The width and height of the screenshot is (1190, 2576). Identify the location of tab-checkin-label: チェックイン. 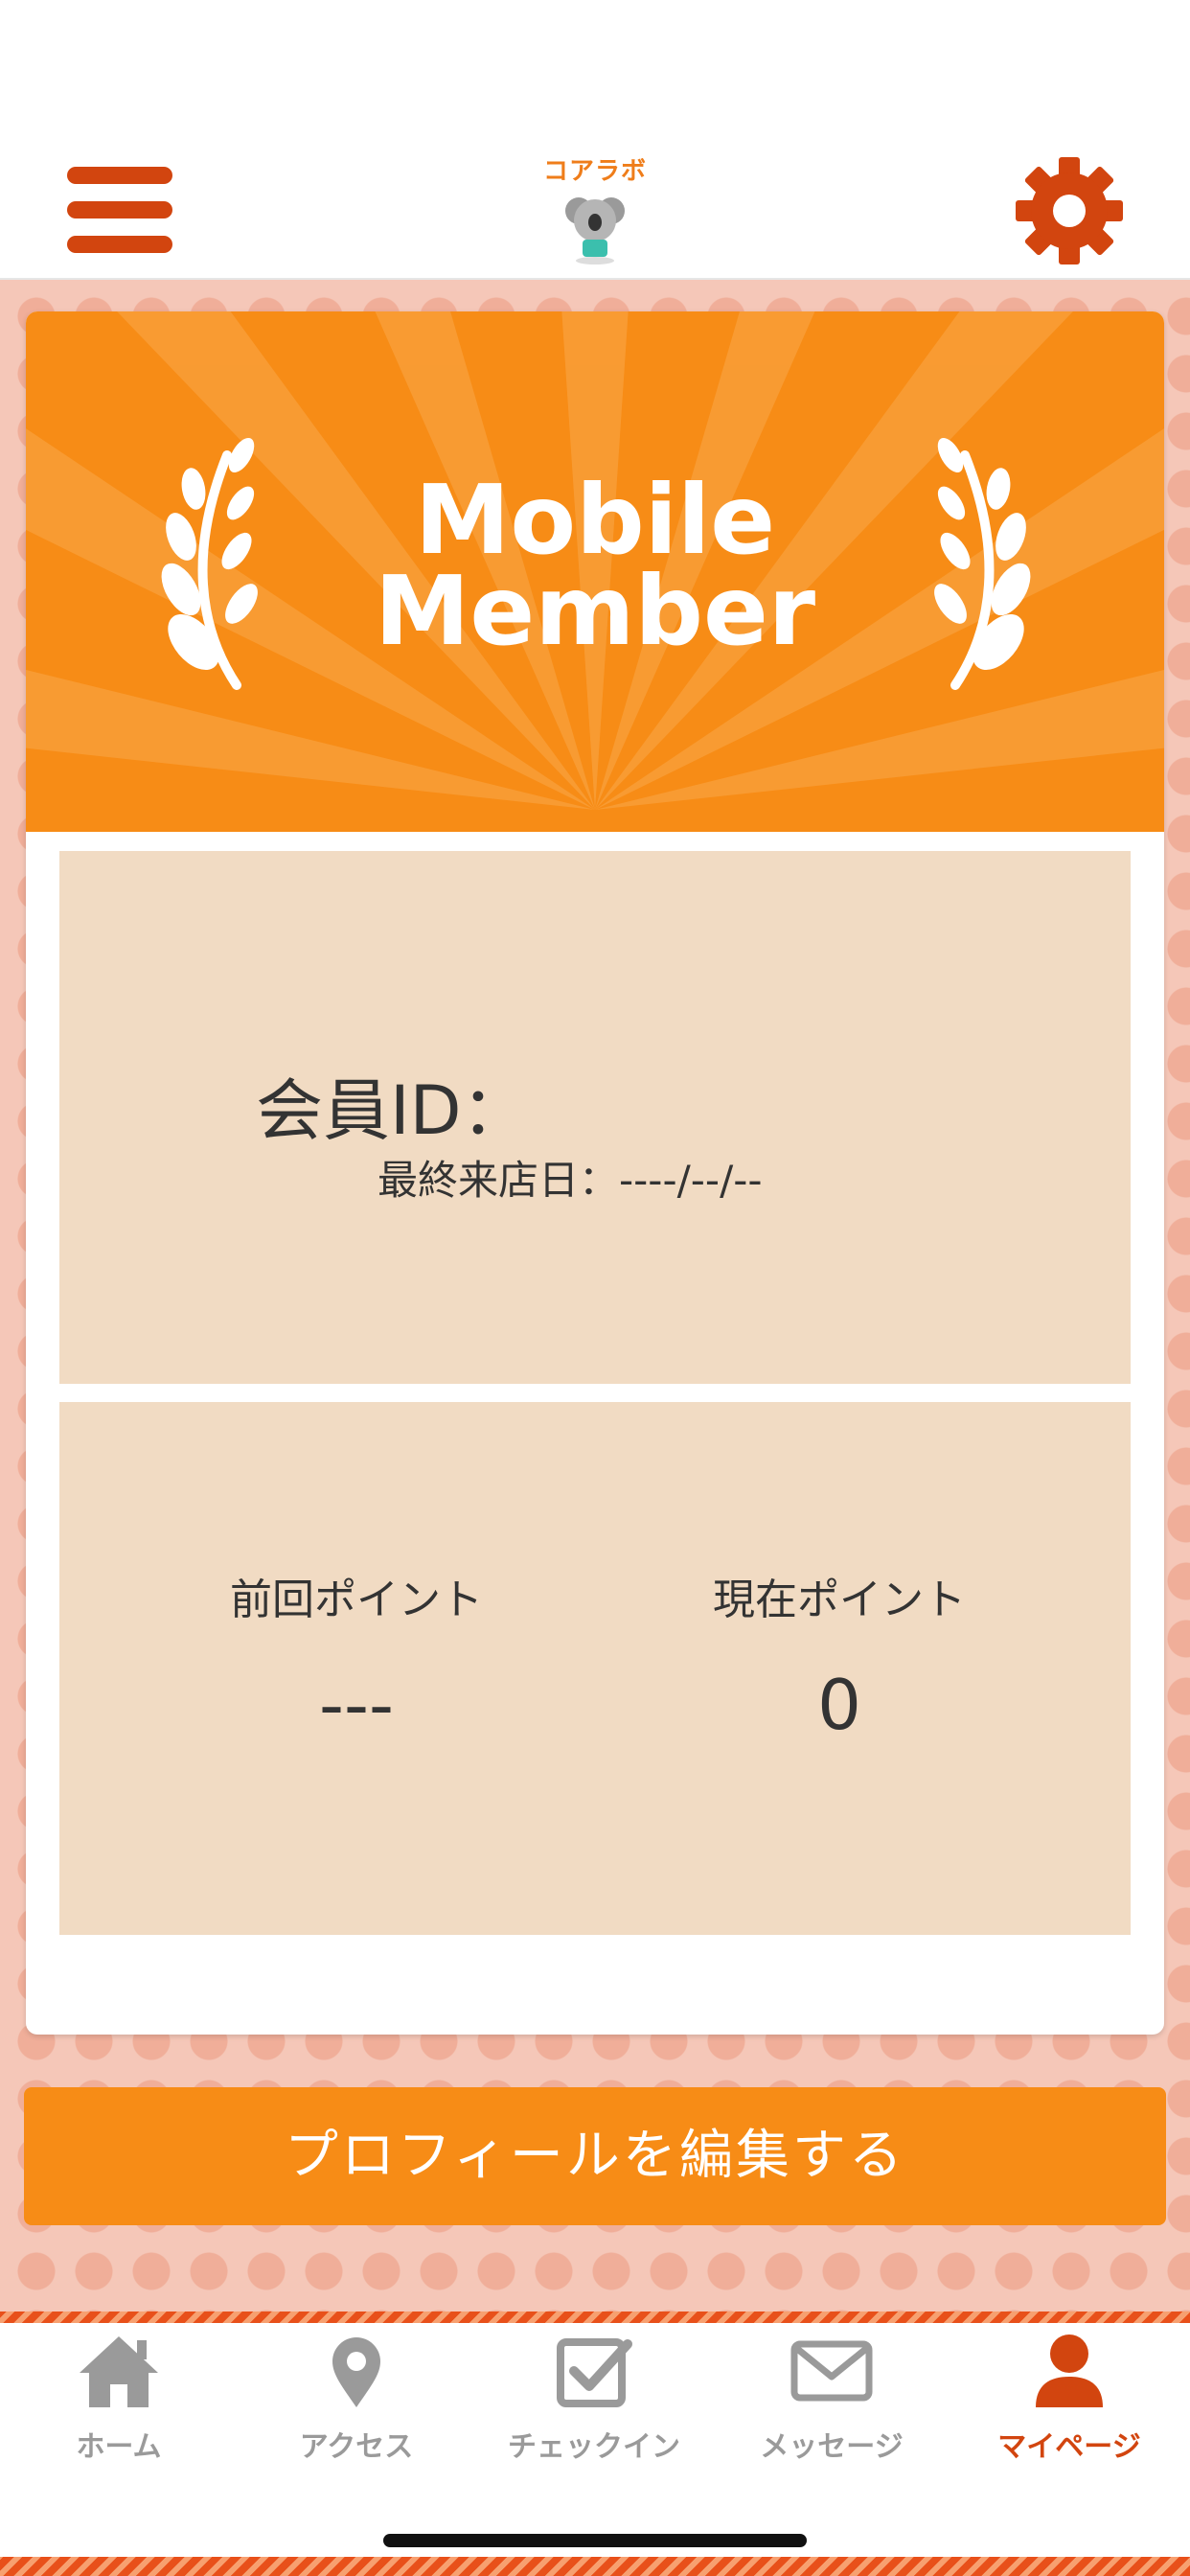
(594, 2447).